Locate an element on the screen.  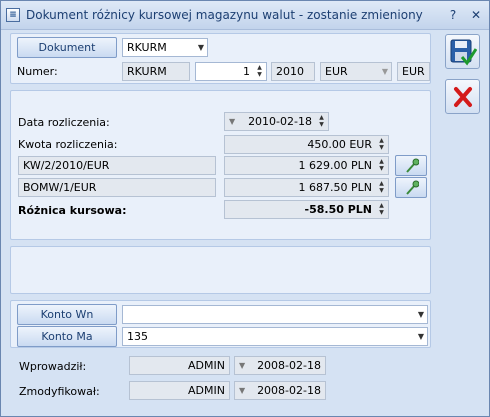
document-type-value: RKURM is located at coordinates (147, 47).